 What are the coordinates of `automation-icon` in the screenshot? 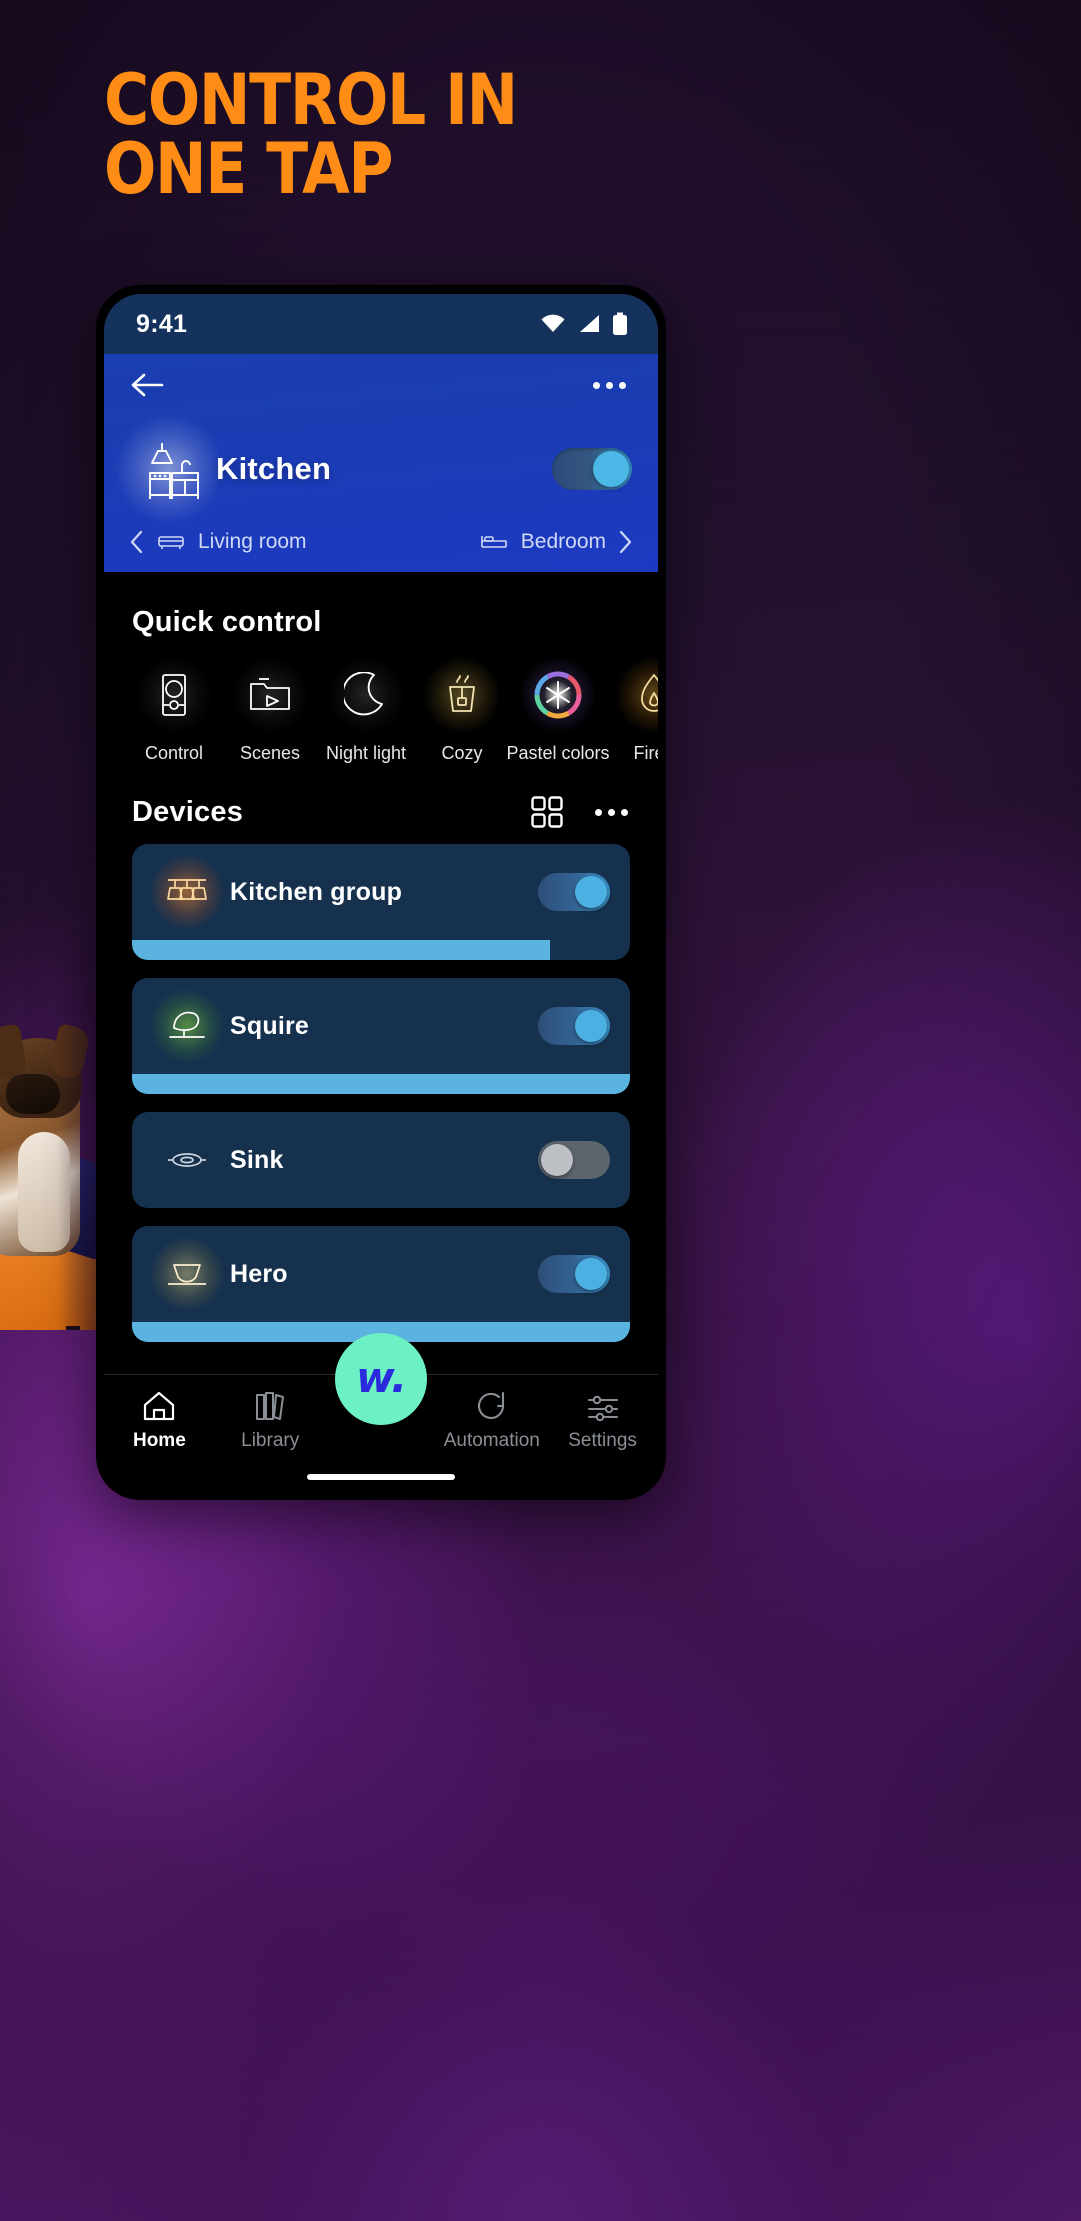 It's located at (490, 1405).